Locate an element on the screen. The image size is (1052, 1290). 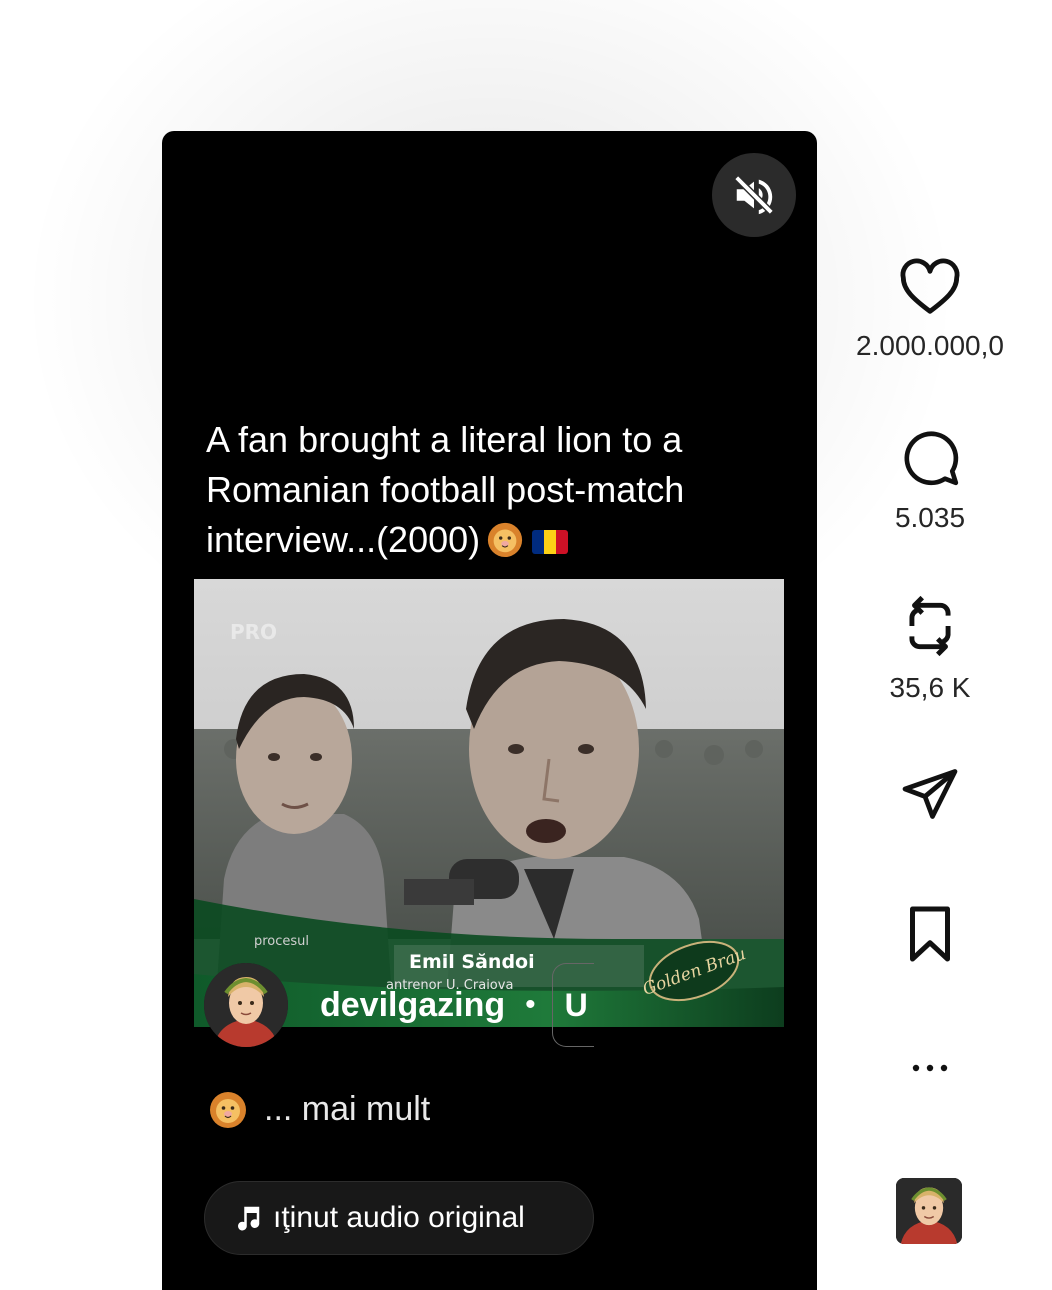
share-action is located at coordinates (930, 794).